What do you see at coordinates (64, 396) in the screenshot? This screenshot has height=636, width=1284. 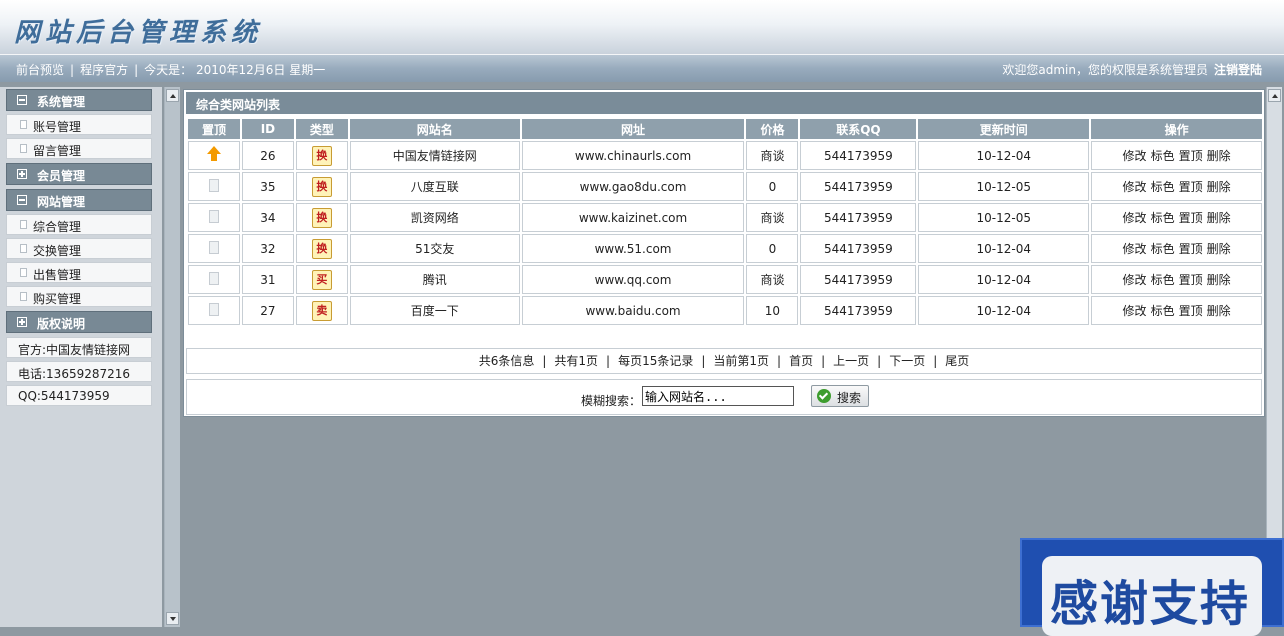 I see `info-text: QQ:544173959` at bounding box center [64, 396].